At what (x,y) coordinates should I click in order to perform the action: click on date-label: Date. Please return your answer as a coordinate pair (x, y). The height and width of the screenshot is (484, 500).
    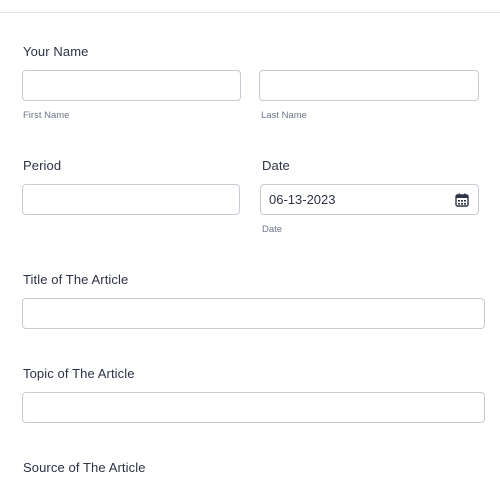
    Looking at the image, I should click on (276, 165).